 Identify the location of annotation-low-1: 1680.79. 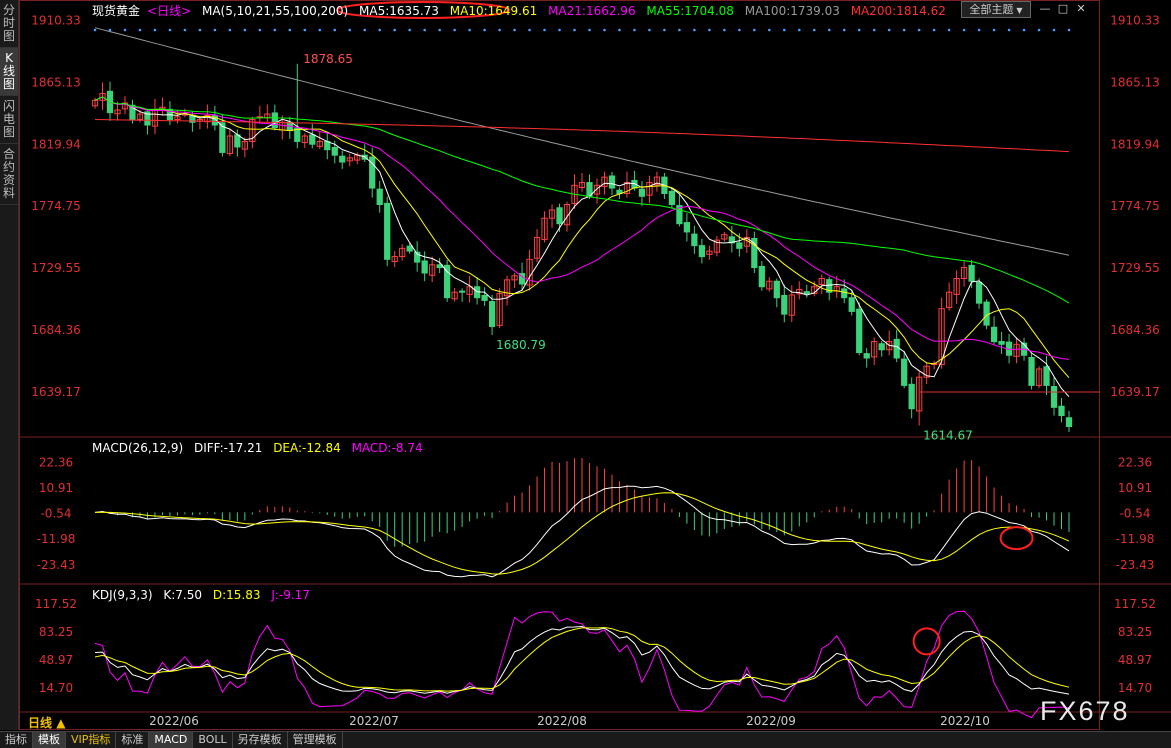
(521, 345).